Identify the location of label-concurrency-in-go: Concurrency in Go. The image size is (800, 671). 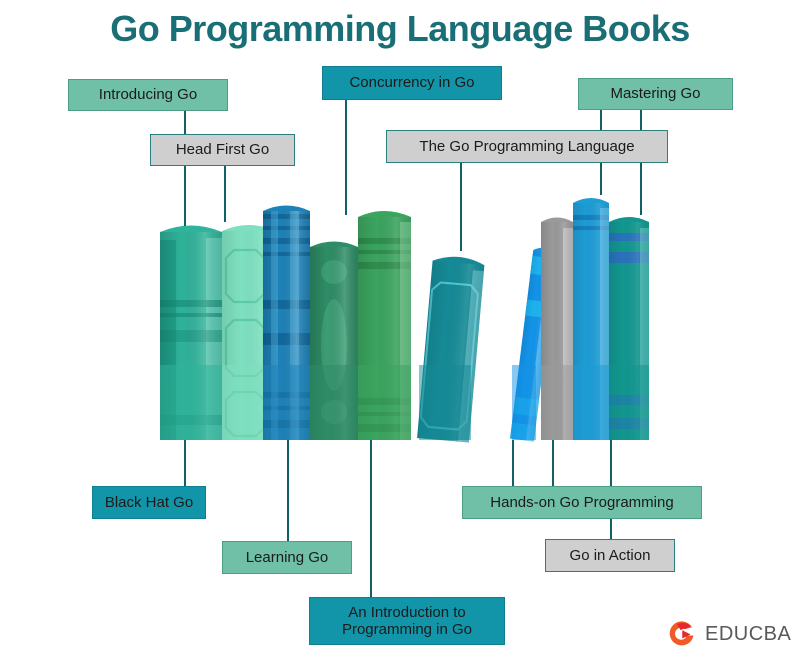
(412, 83).